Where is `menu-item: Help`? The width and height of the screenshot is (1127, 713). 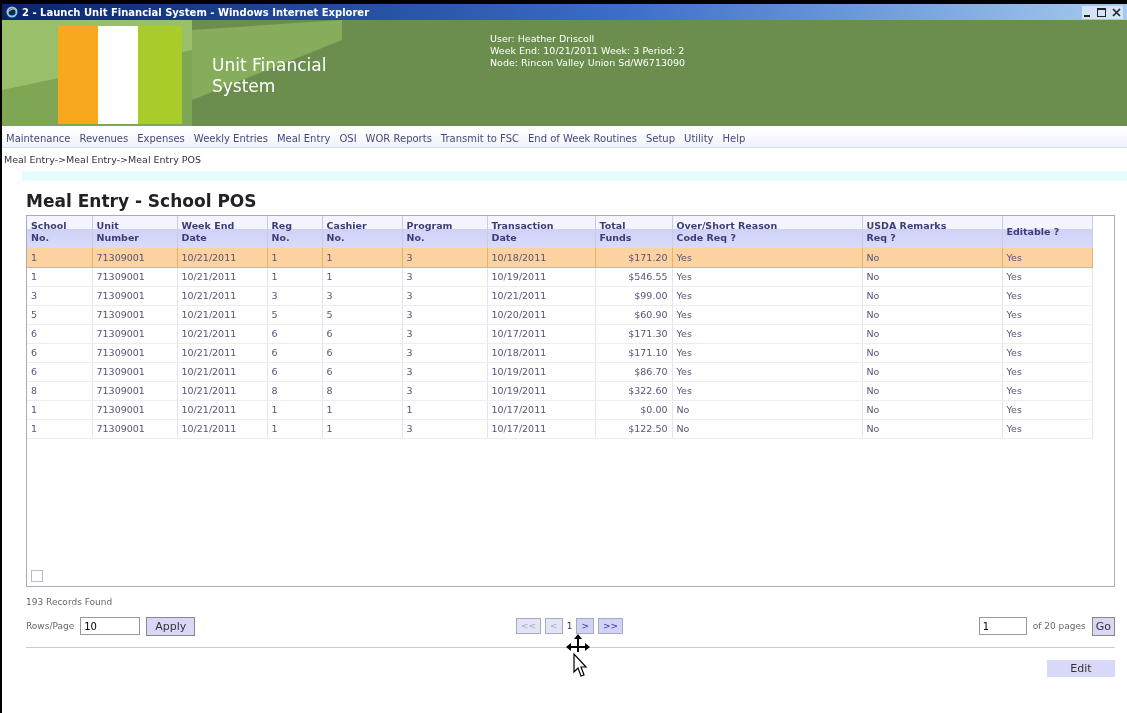
menu-item: Help is located at coordinates (734, 138).